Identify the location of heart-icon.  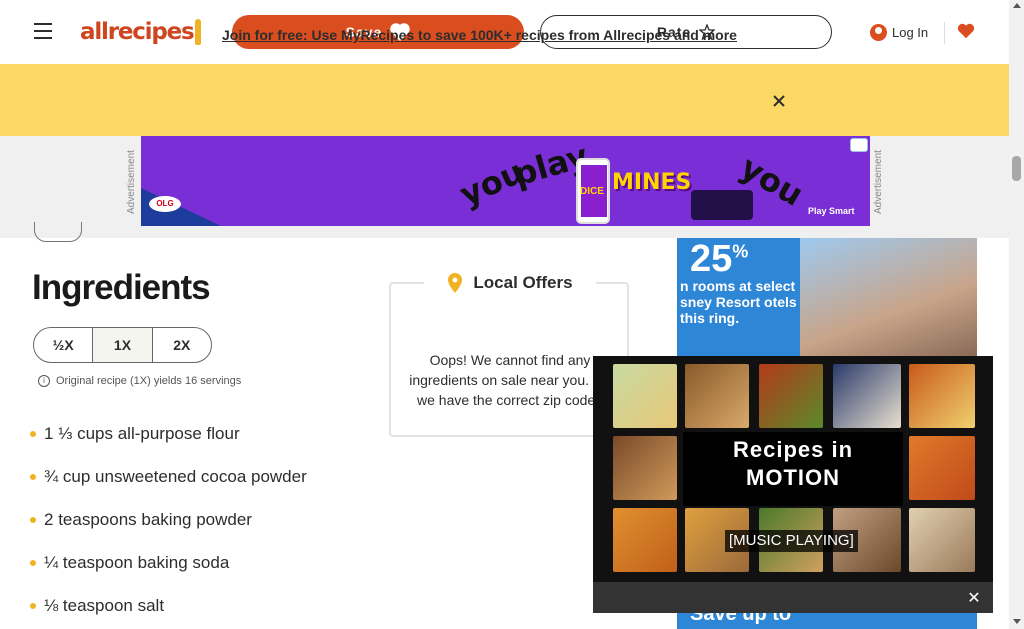
(966, 31).